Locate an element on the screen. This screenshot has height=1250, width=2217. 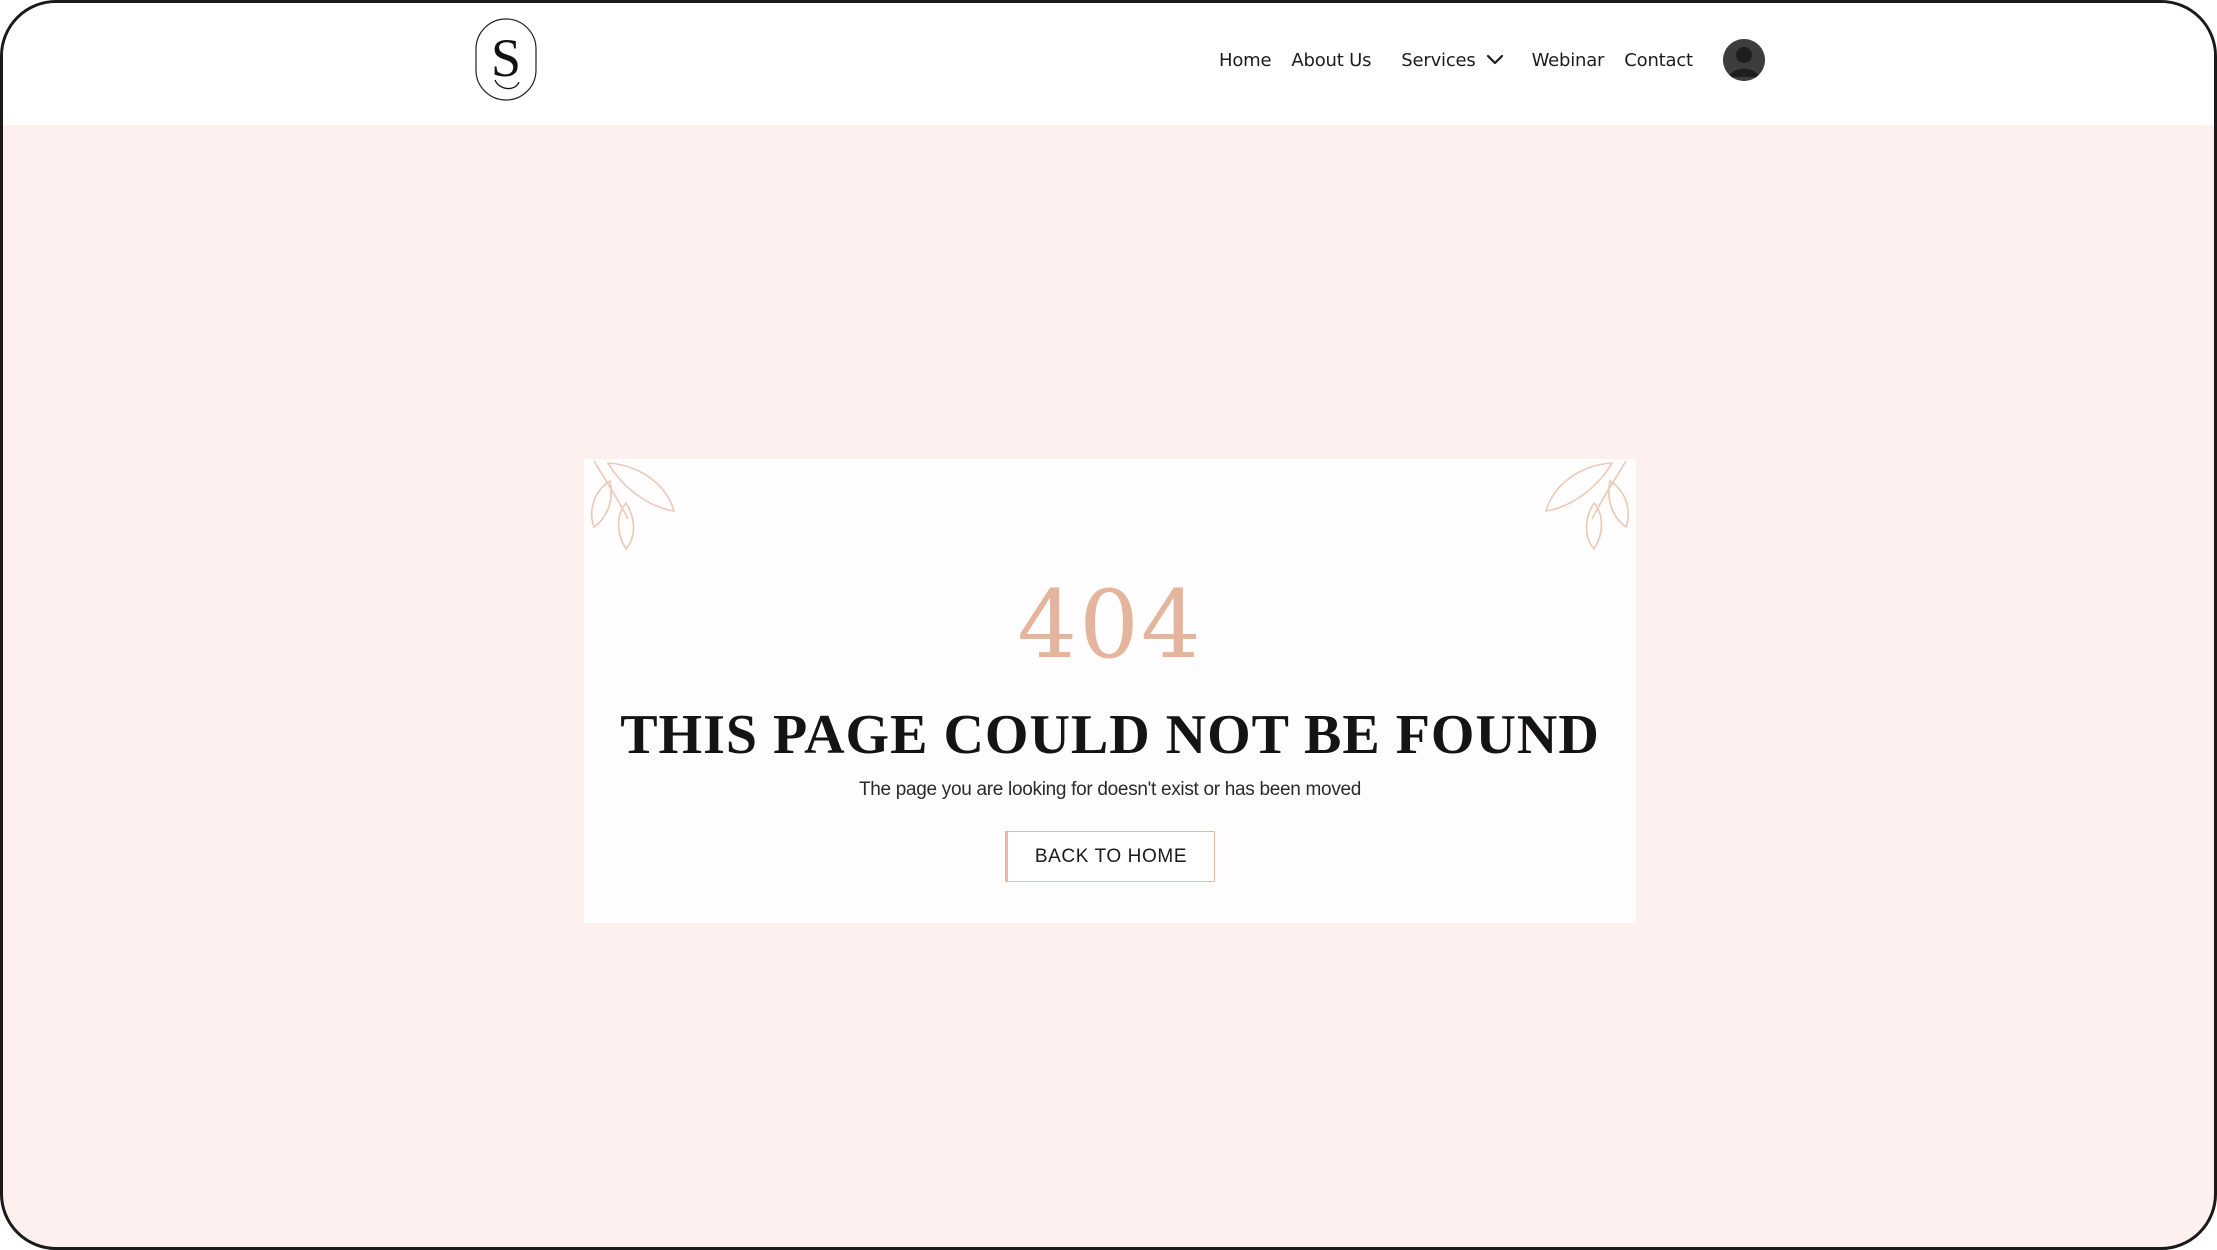
nav-services-dropdown: Services is located at coordinates (1452, 60).